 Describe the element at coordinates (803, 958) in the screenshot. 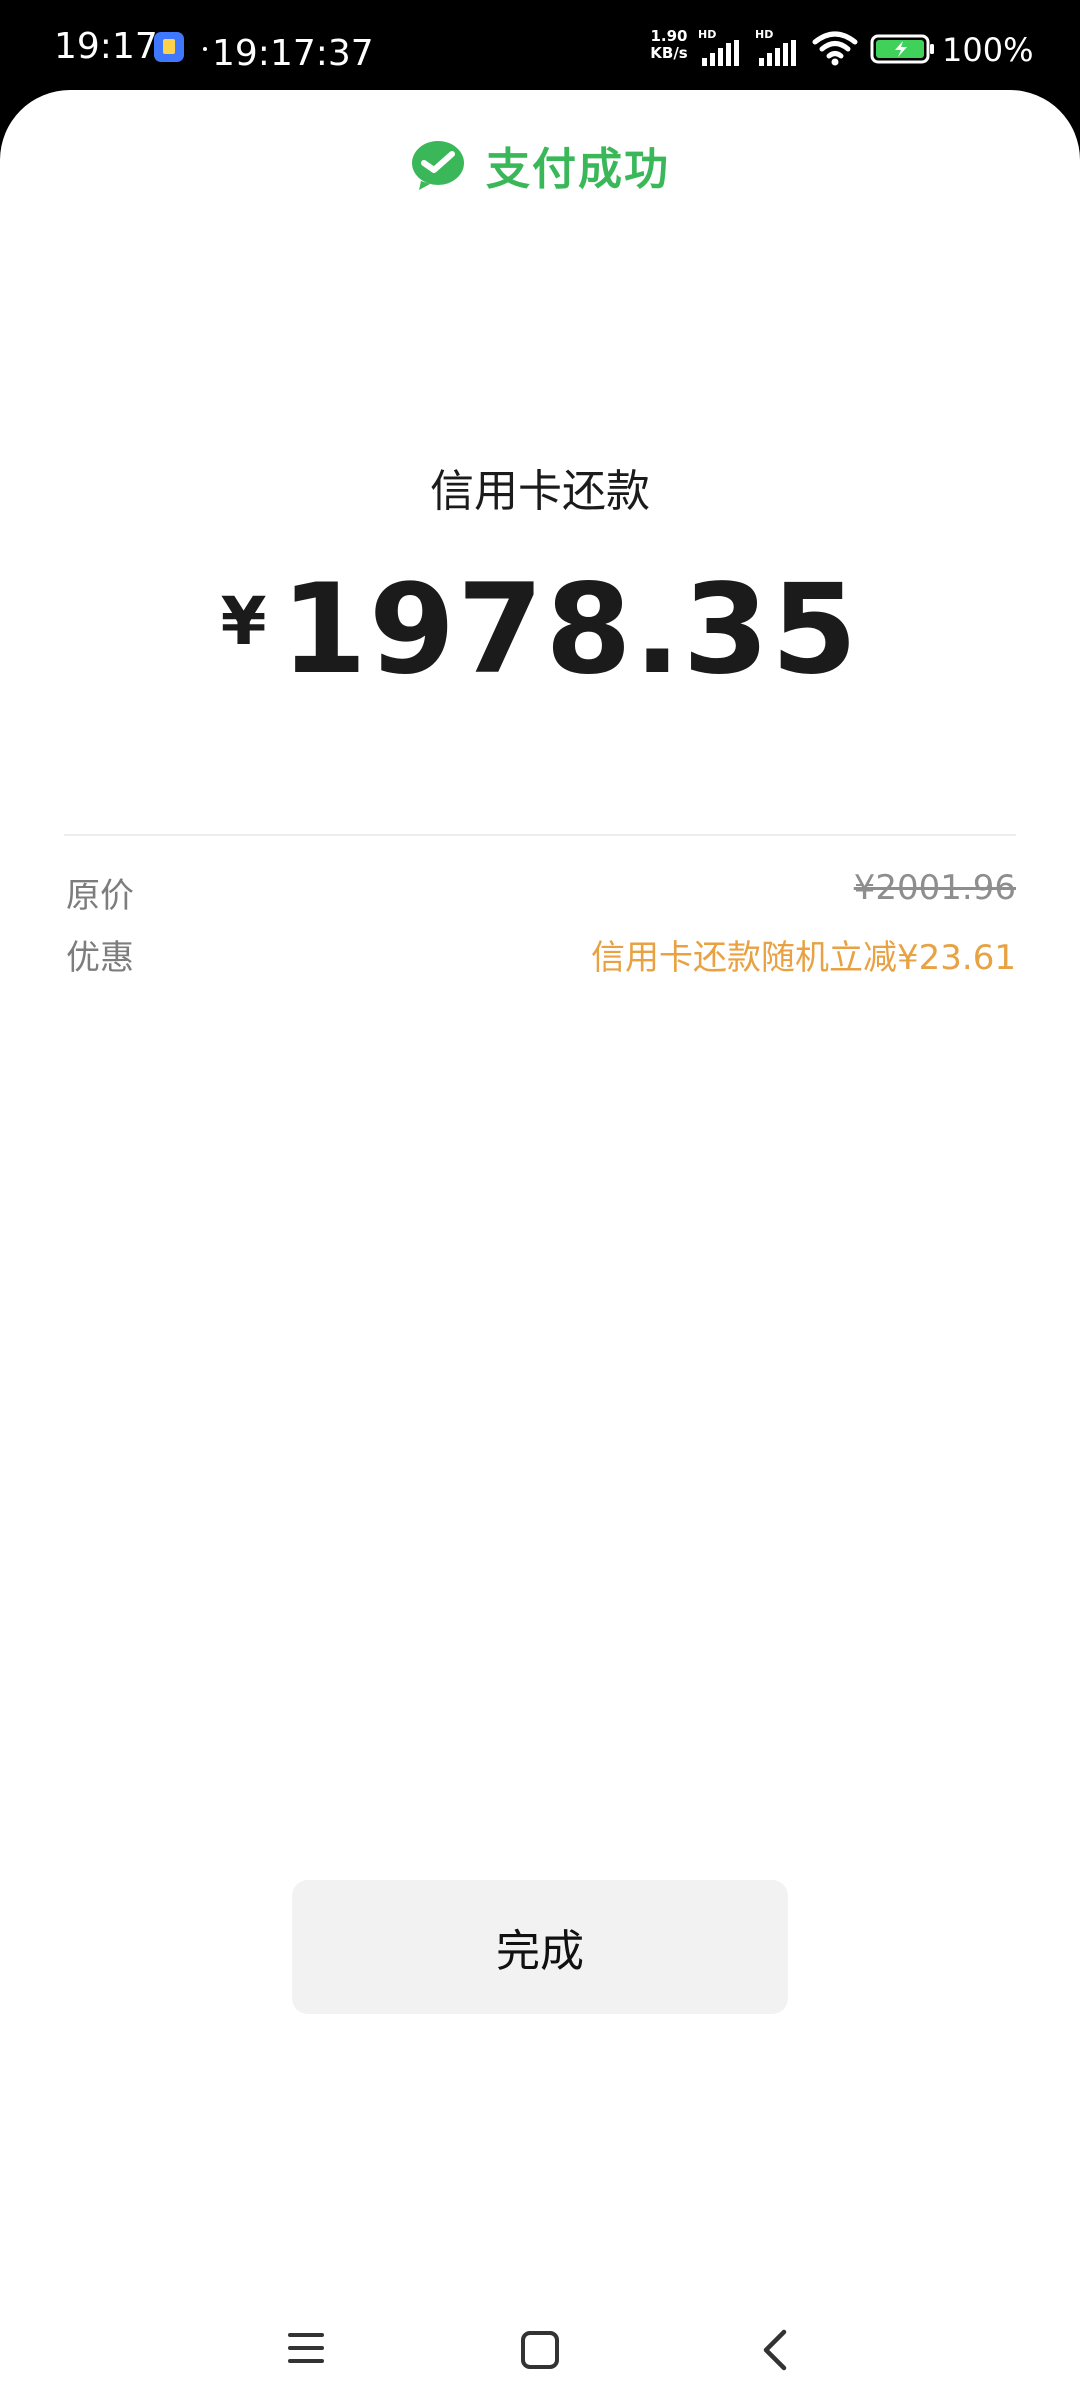

I see `discount-value: 信用卡还款随机立减¥23.61` at that location.